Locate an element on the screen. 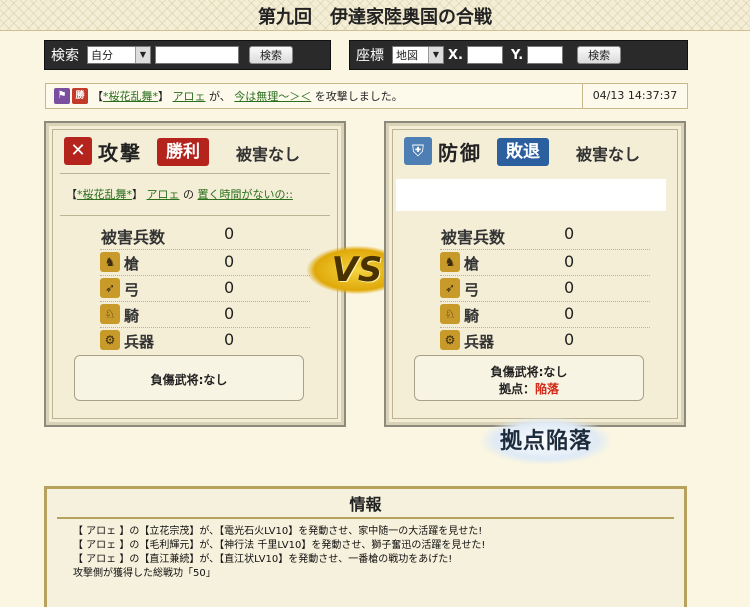 The width and height of the screenshot is (750, 607). defender-unit-row: ♞ 槍 0 is located at coordinates (545, 262).